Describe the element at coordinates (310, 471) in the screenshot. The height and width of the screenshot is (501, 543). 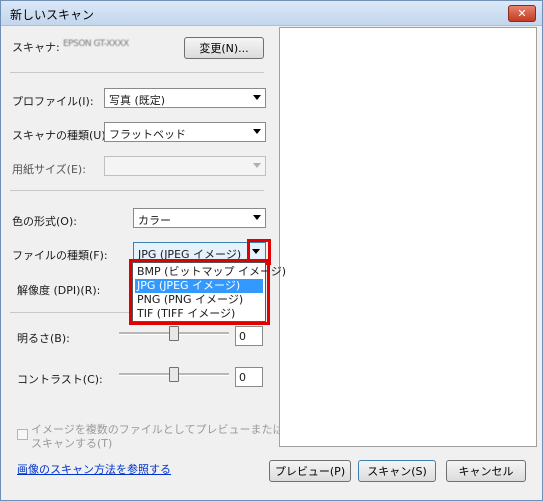
I see `preview-button: プレビュー(P)` at that location.